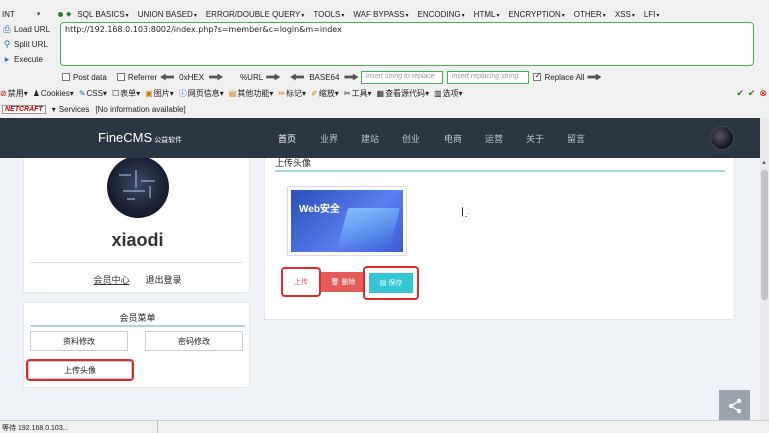 The width and height of the screenshot is (769, 433). I want to click on toolbar-view-source: ▦ 查看源代码 ▾, so click(403, 93).